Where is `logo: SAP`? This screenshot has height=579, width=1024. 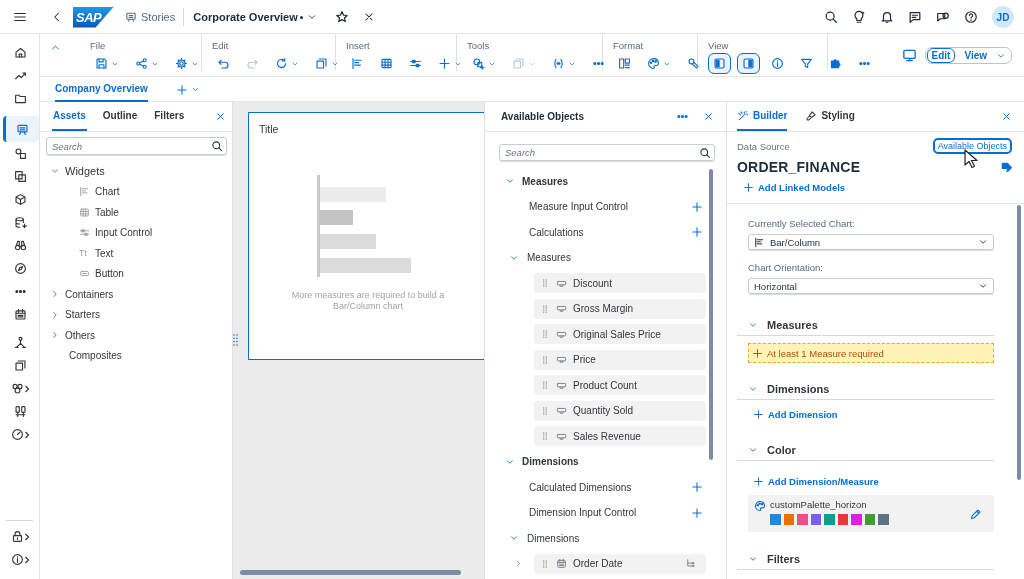 logo: SAP is located at coordinates (93, 17).